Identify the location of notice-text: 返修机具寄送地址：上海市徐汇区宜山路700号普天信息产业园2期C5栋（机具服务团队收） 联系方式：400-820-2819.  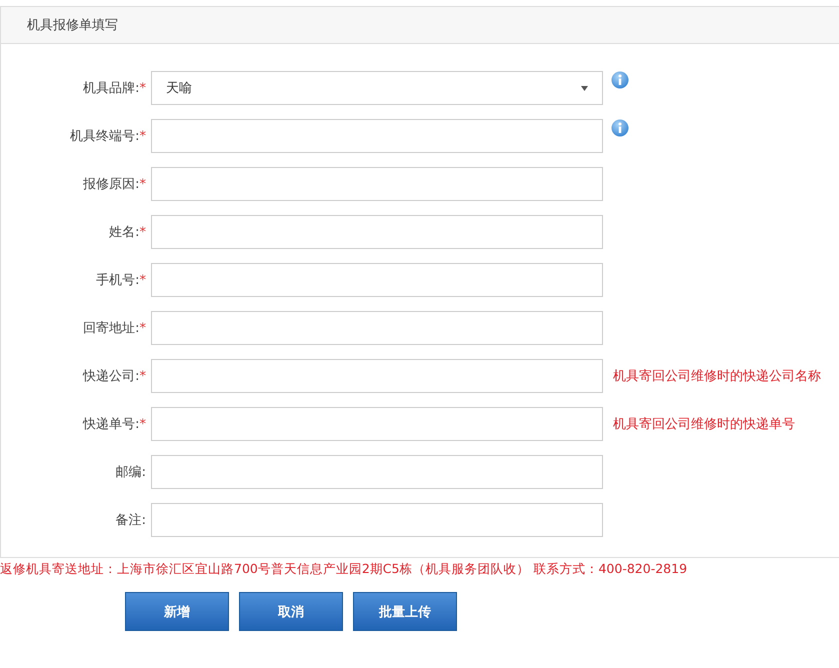
(344, 569).